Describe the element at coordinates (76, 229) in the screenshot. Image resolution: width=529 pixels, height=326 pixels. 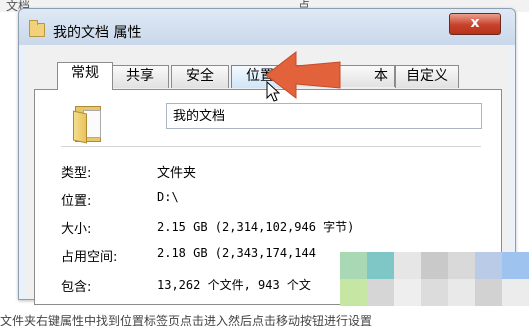
I see `property-label: 大小:` at that location.